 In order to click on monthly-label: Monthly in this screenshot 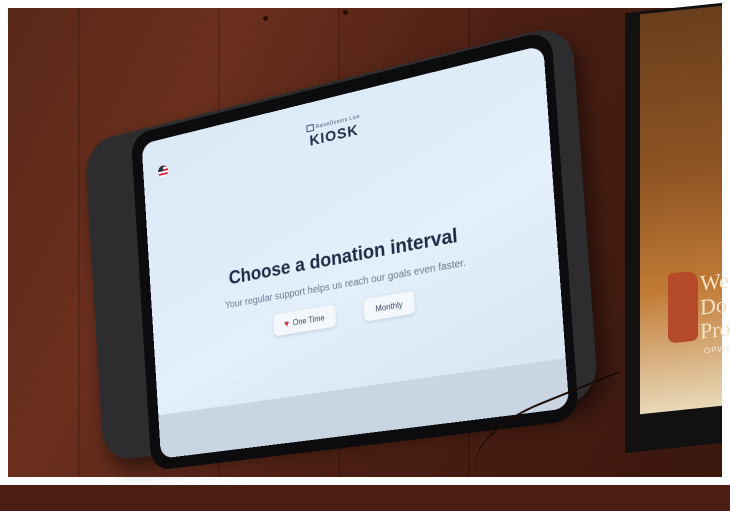, I will do `click(389, 306)`.